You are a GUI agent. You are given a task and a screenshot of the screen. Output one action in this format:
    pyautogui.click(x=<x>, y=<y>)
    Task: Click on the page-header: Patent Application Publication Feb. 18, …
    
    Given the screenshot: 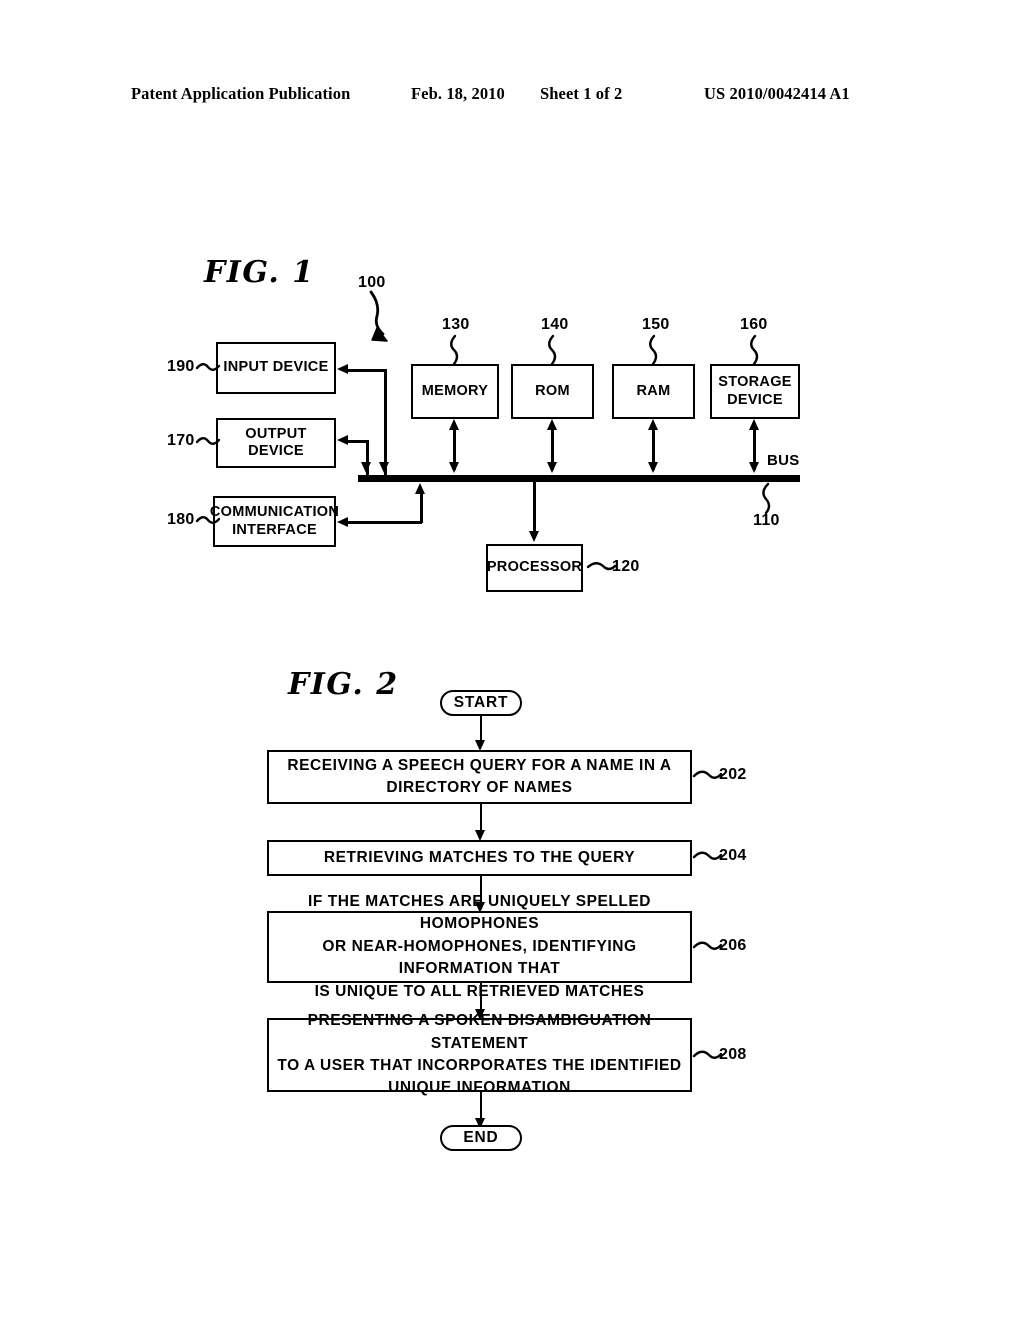 What is the action you would take?
    pyautogui.click(x=512, y=99)
    